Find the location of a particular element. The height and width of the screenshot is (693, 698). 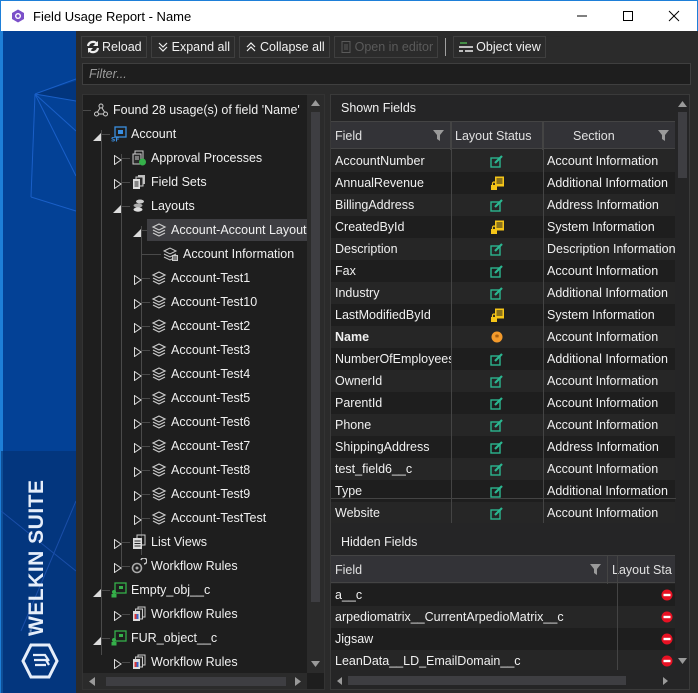

object-view-button: Object view is located at coordinates (499, 47).